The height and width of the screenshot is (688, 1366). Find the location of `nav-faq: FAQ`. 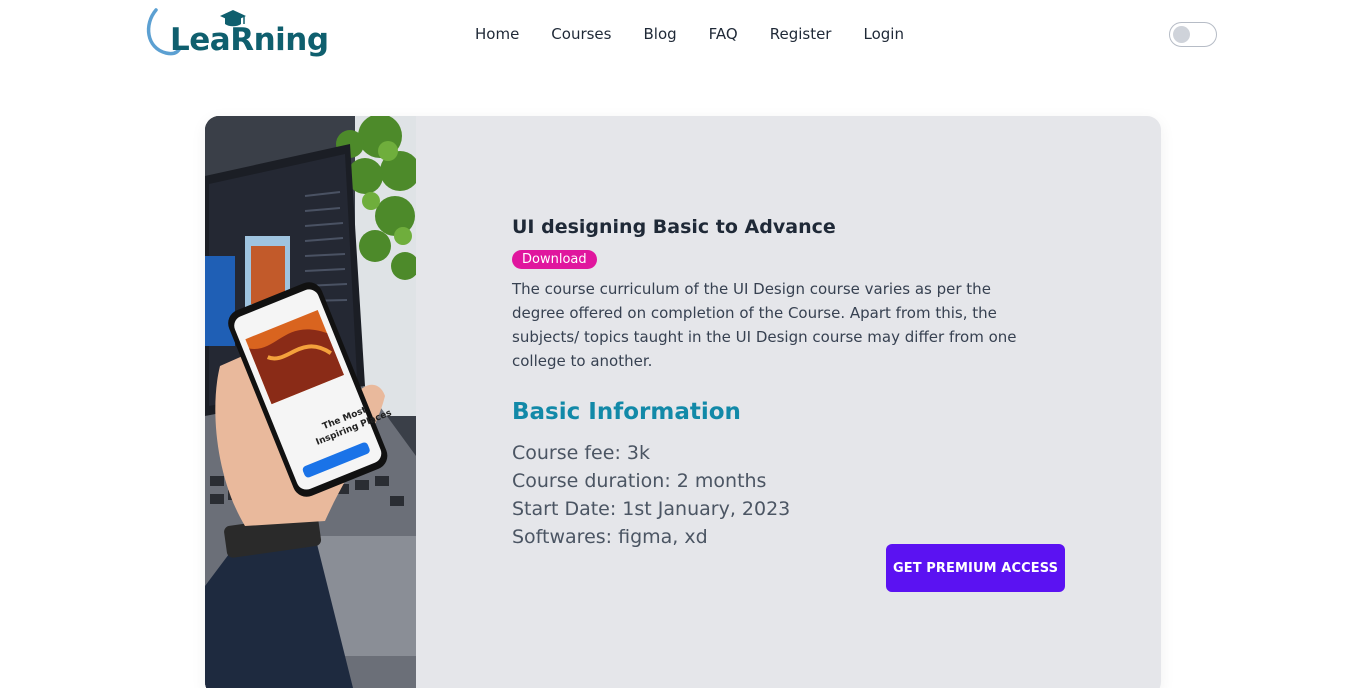

nav-faq: FAQ is located at coordinates (723, 34).